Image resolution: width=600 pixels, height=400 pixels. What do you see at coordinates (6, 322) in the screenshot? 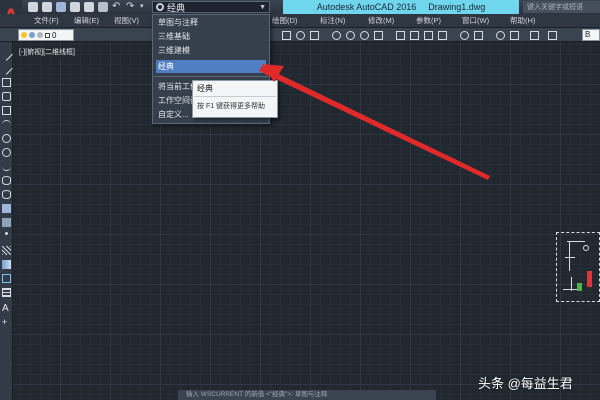
I see `add-selected-tool-icon: +` at bounding box center [6, 322].